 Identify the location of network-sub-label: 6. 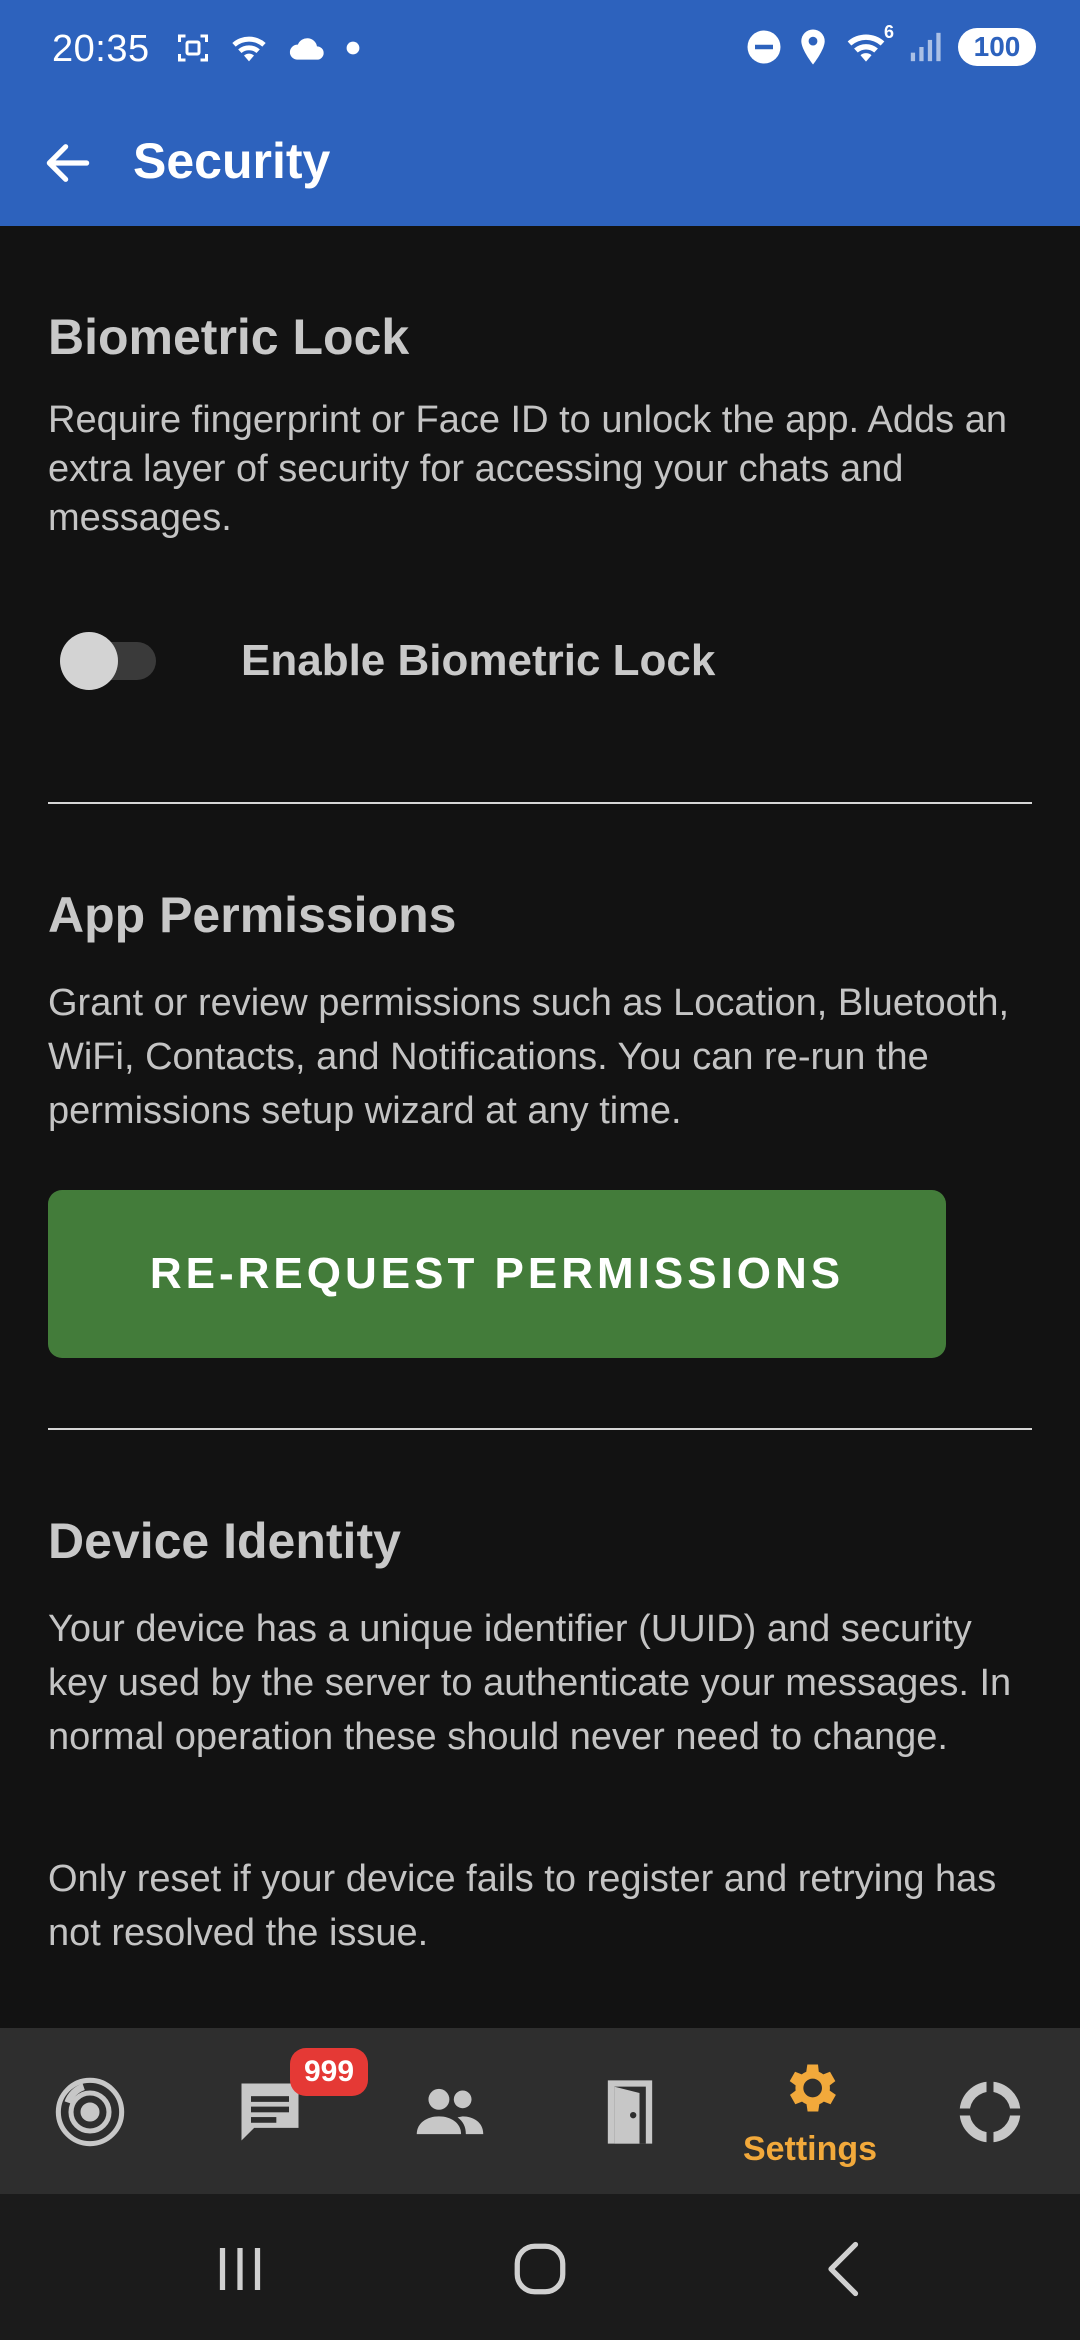
(888, 32).